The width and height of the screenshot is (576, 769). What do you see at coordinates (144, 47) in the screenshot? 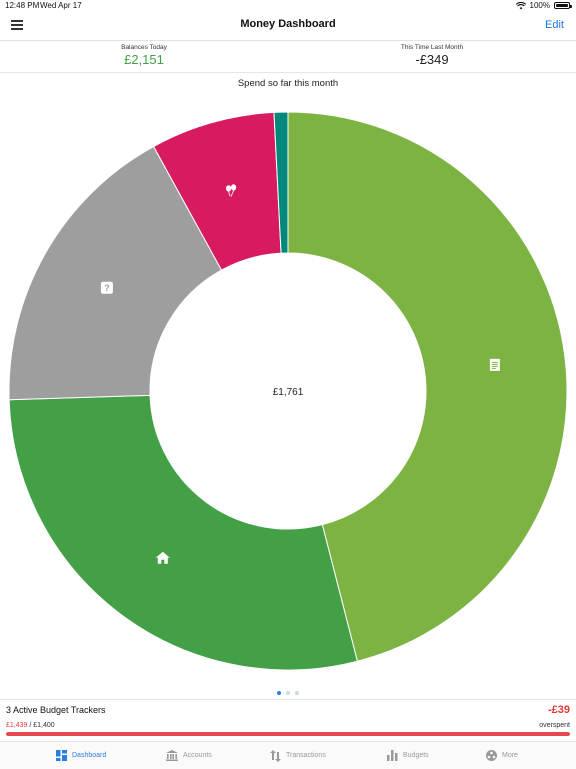
I see `balances-today-label: Balances Today` at bounding box center [144, 47].